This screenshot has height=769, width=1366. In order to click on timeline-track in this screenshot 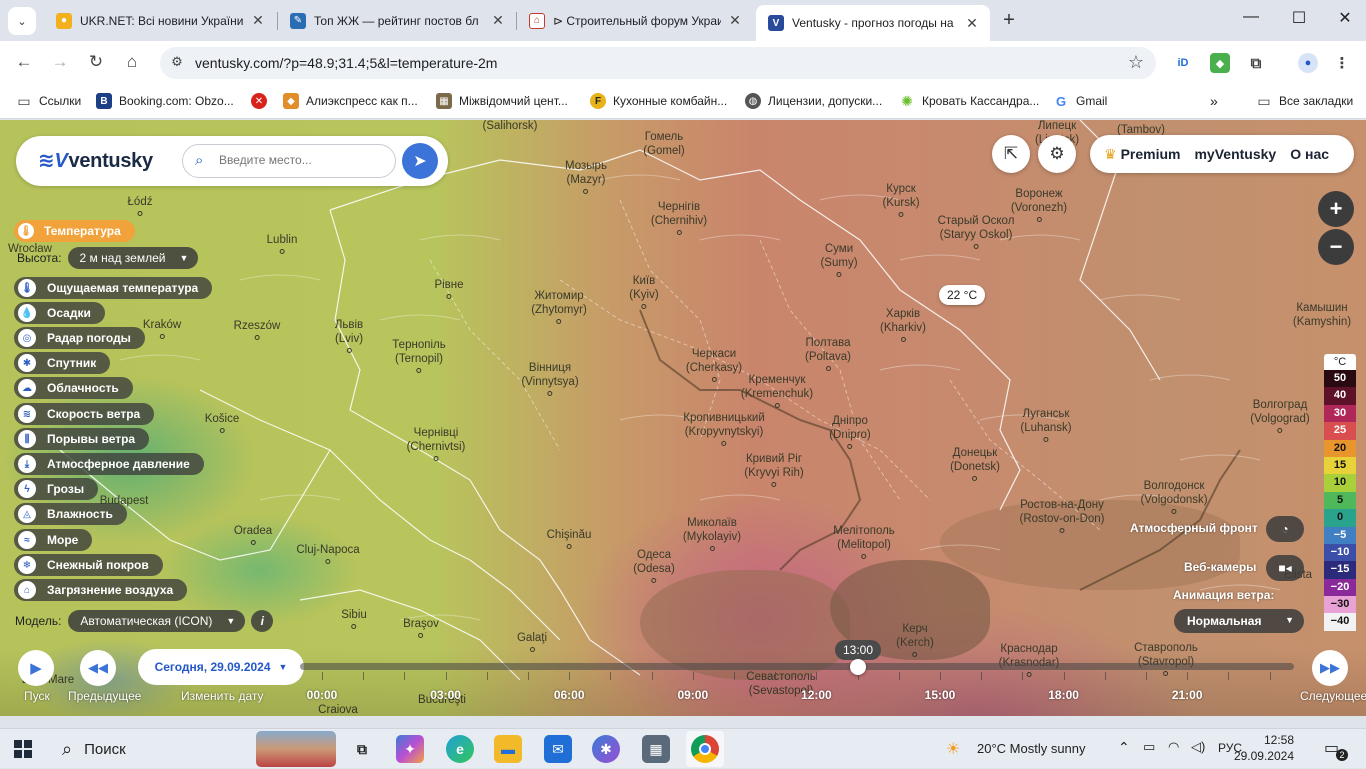, I will do `click(797, 666)`.